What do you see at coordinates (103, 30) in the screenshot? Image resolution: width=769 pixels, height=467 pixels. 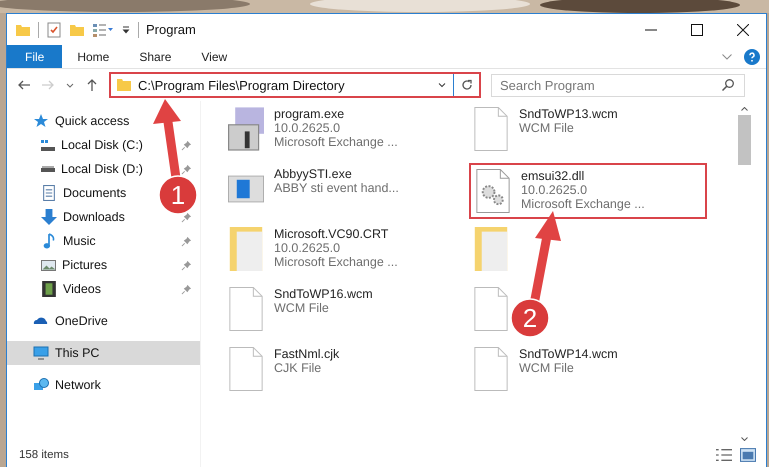 I see `properties-icon` at bounding box center [103, 30].